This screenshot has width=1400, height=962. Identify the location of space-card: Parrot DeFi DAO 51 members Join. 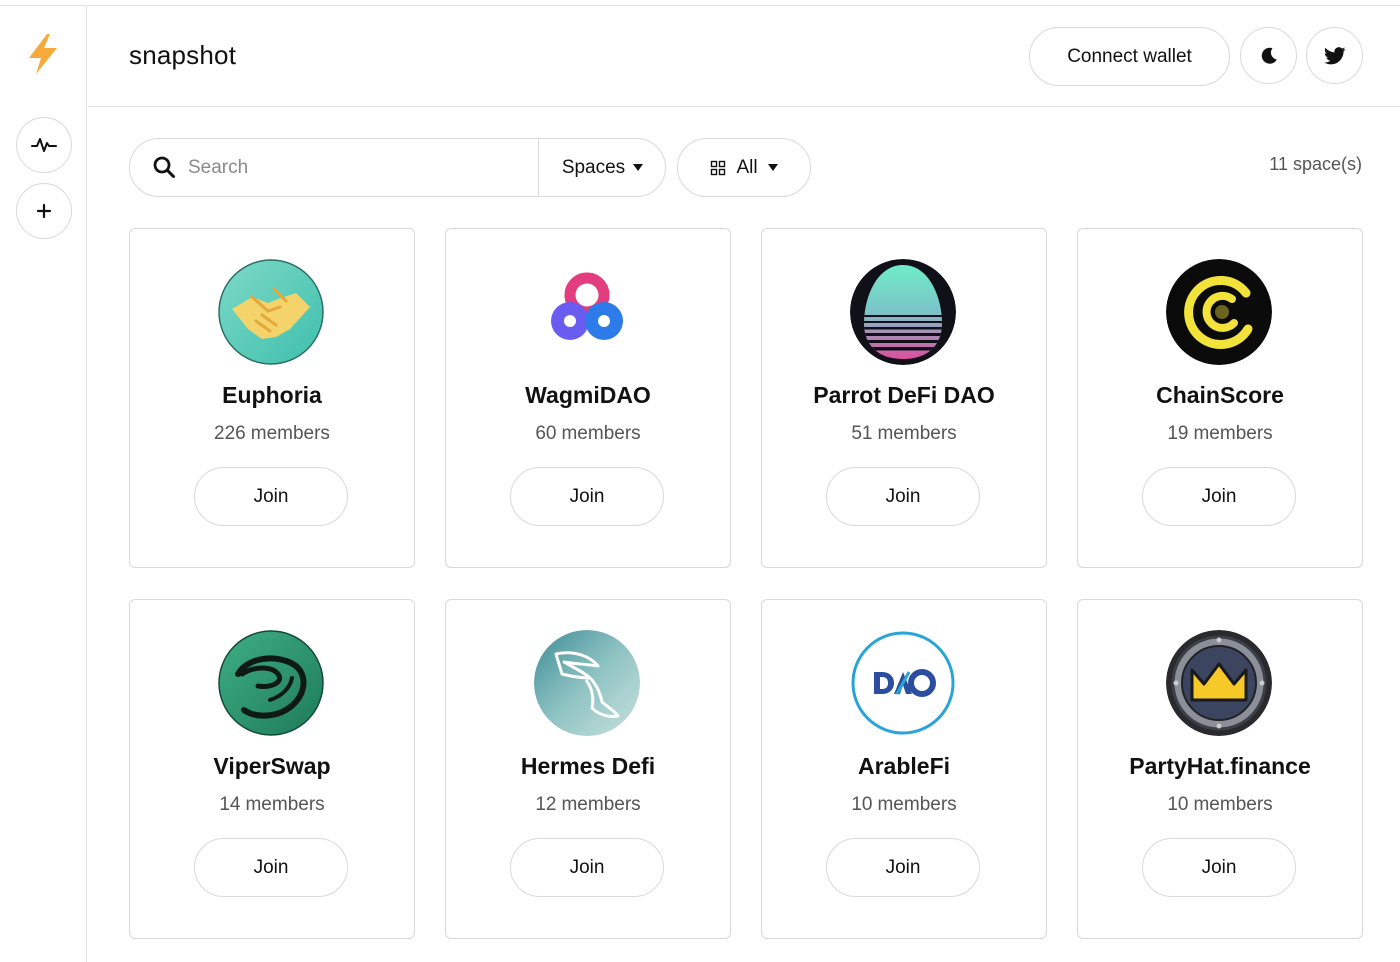
(904, 398).